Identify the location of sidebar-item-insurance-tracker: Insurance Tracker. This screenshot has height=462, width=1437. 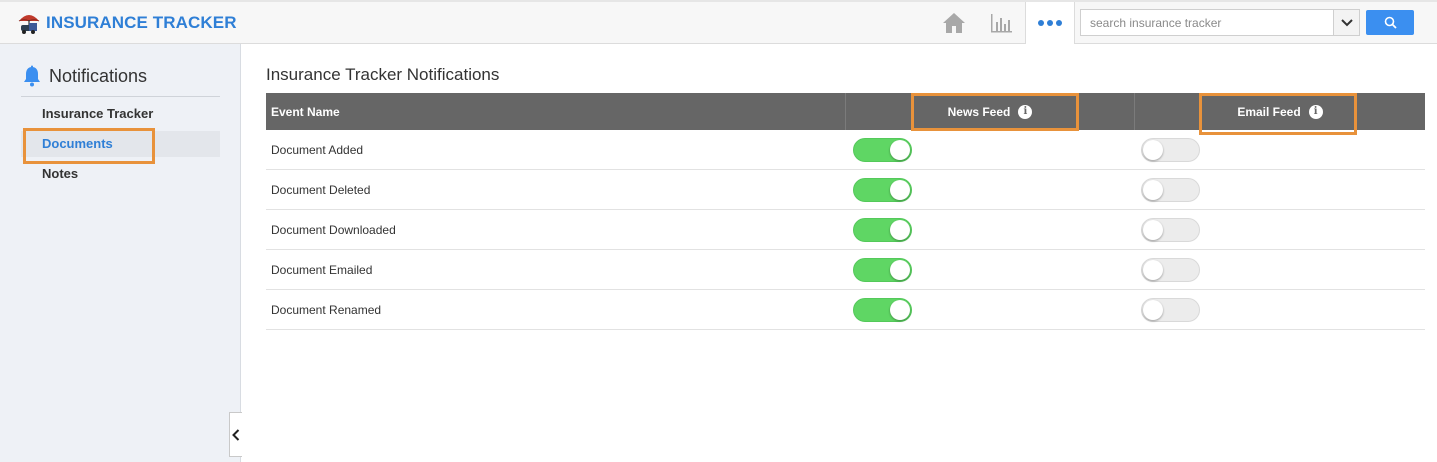
(120, 114).